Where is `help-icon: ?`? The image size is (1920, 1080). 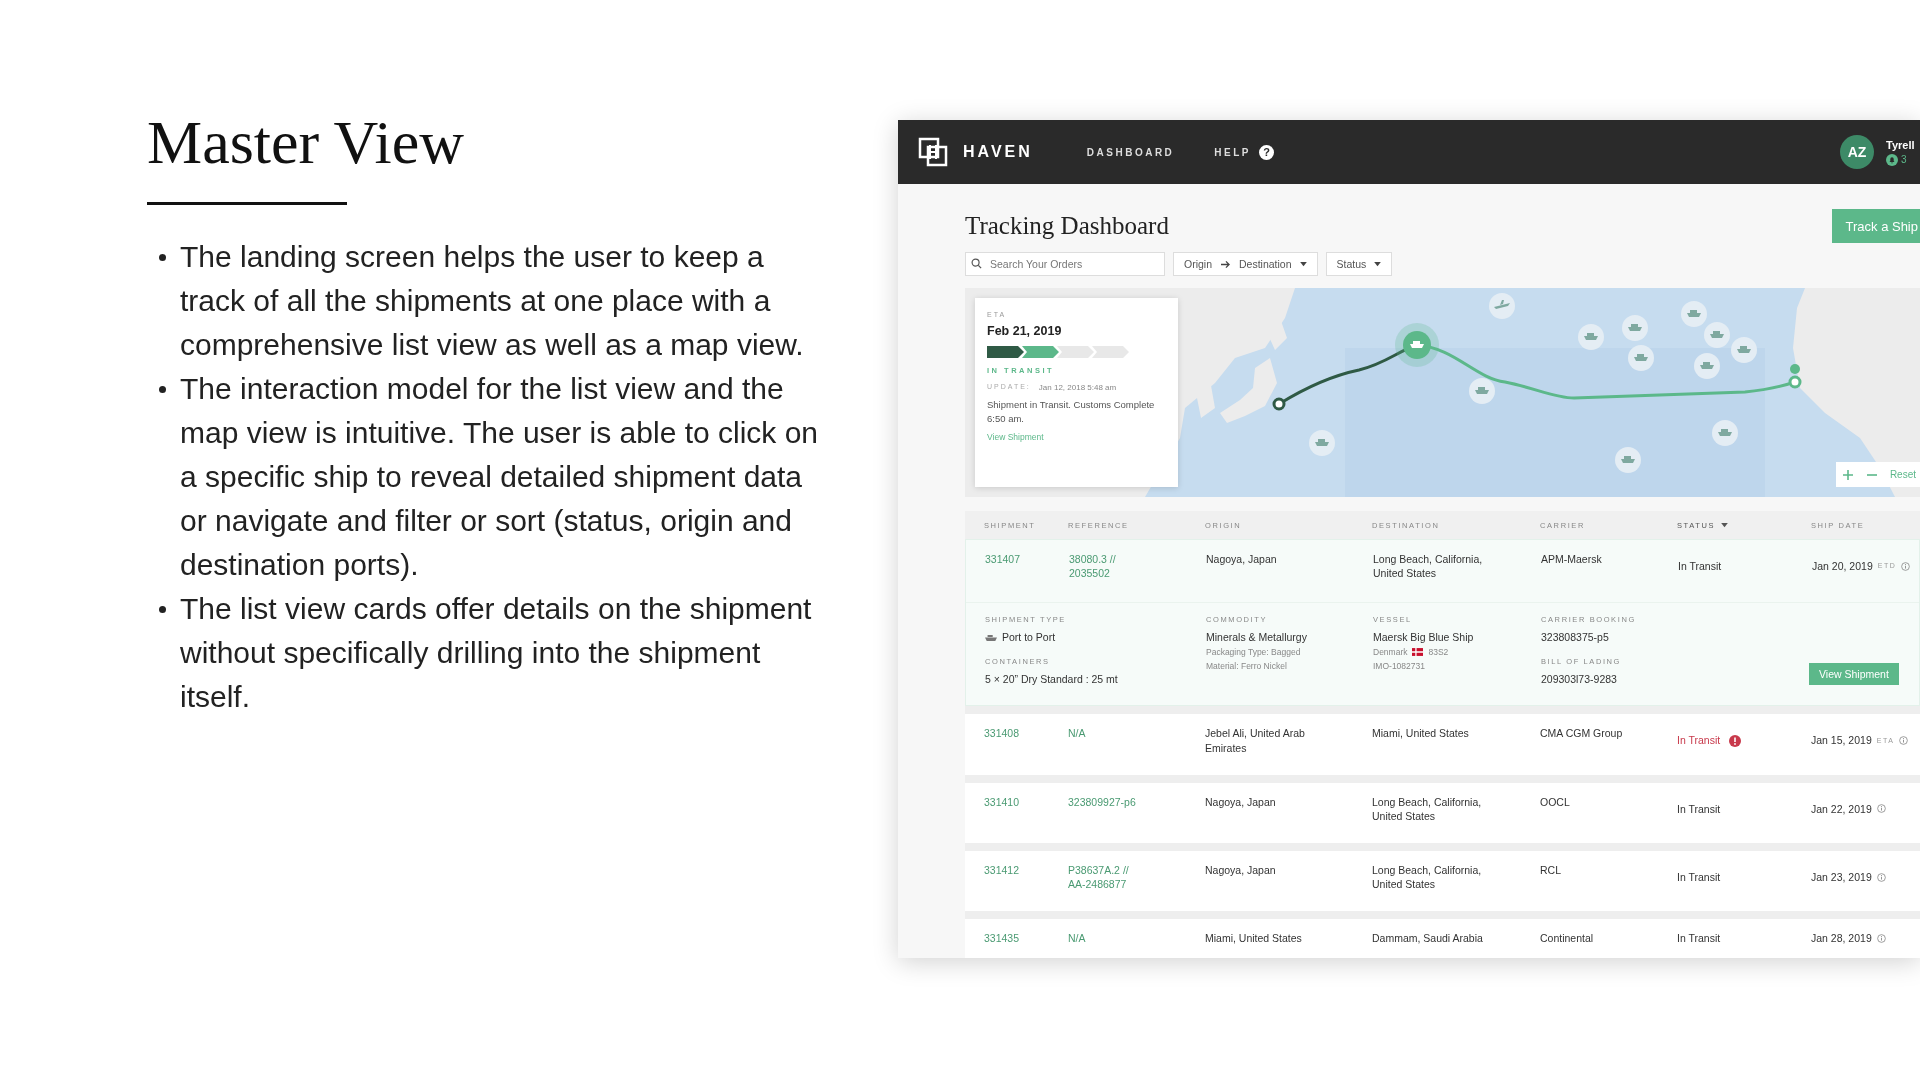
help-icon: ? is located at coordinates (1266, 152).